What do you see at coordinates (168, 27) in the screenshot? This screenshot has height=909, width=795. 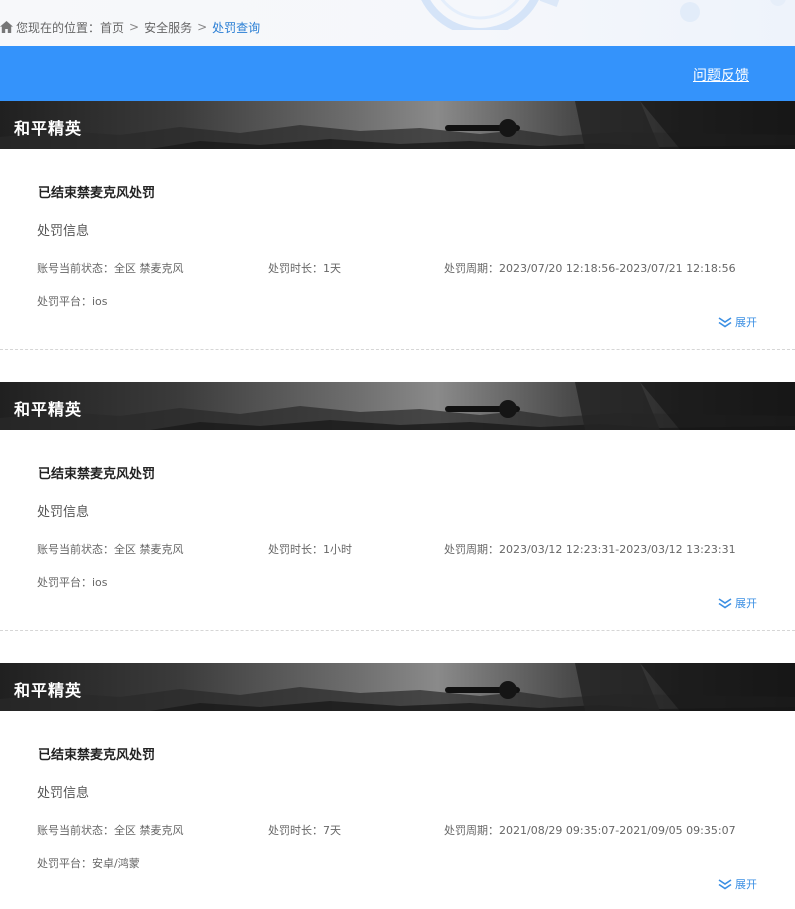 I see `breadcrumb-security: 安全服务` at bounding box center [168, 27].